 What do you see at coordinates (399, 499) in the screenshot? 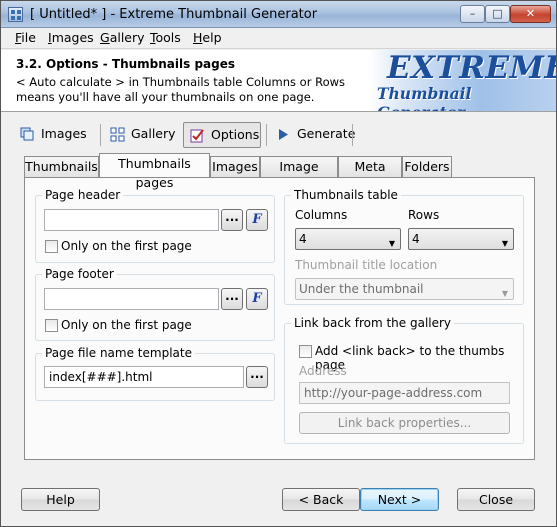
I see `next-button: Next >` at bounding box center [399, 499].